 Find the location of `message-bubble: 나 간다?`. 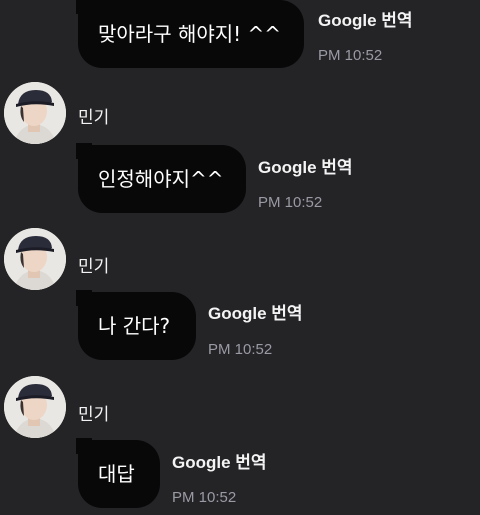

message-bubble: 나 간다? is located at coordinates (136, 325).